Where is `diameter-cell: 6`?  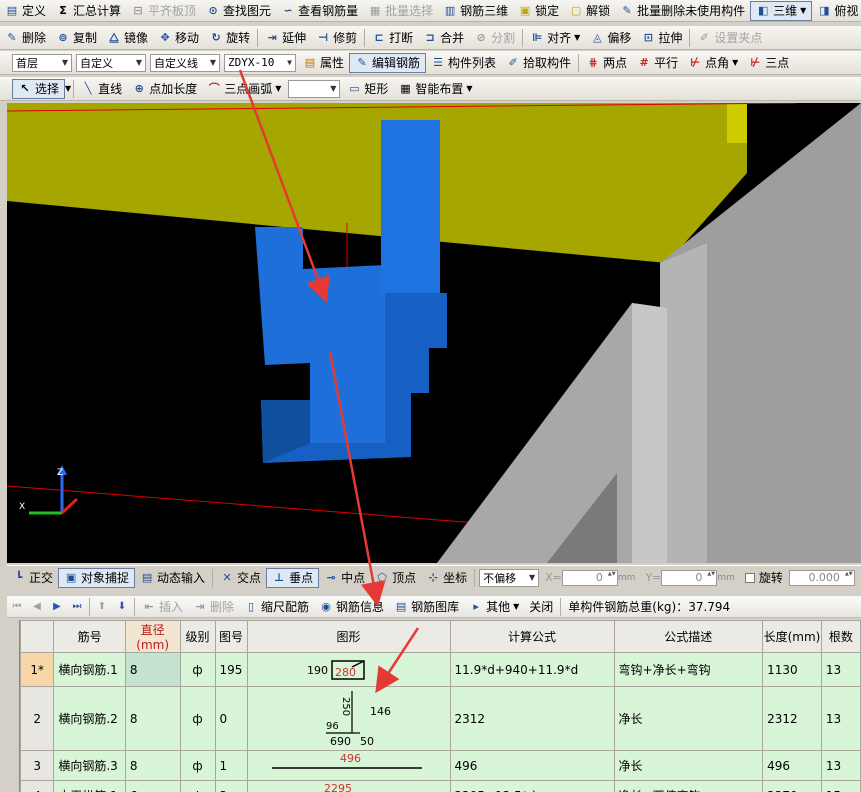
diameter-cell: 6 is located at coordinates (152, 786).